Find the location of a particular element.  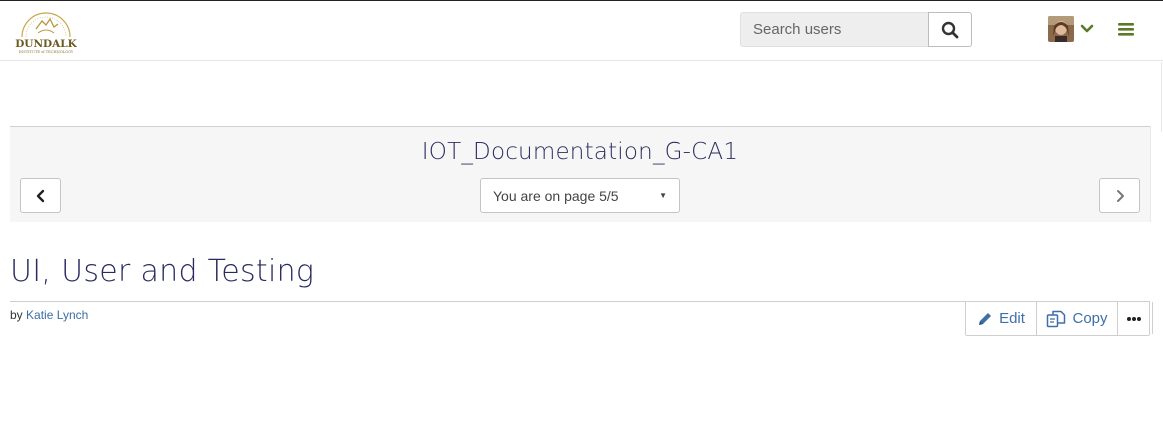

byline: by Katie Lynch is located at coordinates (49, 315).